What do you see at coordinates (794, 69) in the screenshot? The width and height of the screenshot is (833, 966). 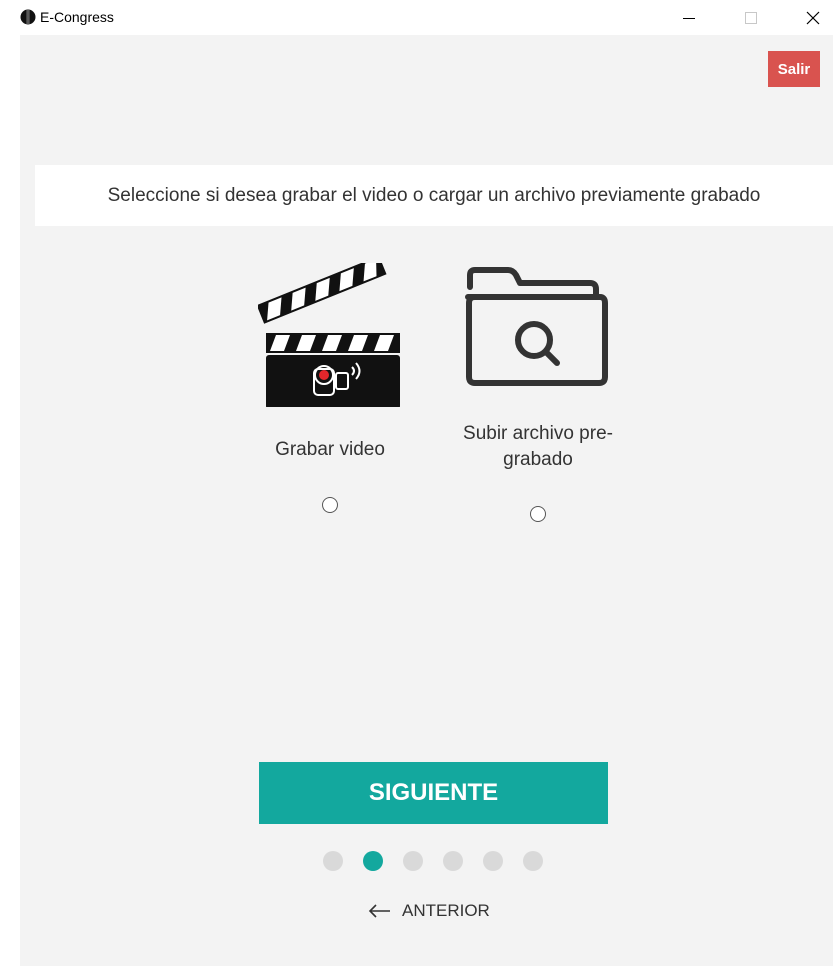 I see `exit-button: Salir` at bounding box center [794, 69].